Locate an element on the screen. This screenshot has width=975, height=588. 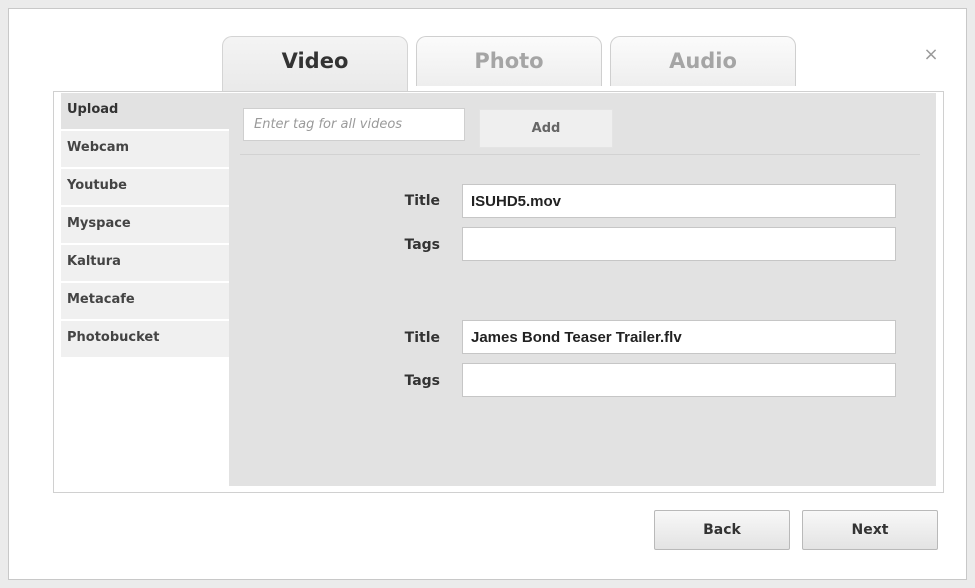
tab-photo: Photo is located at coordinates (509, 61).